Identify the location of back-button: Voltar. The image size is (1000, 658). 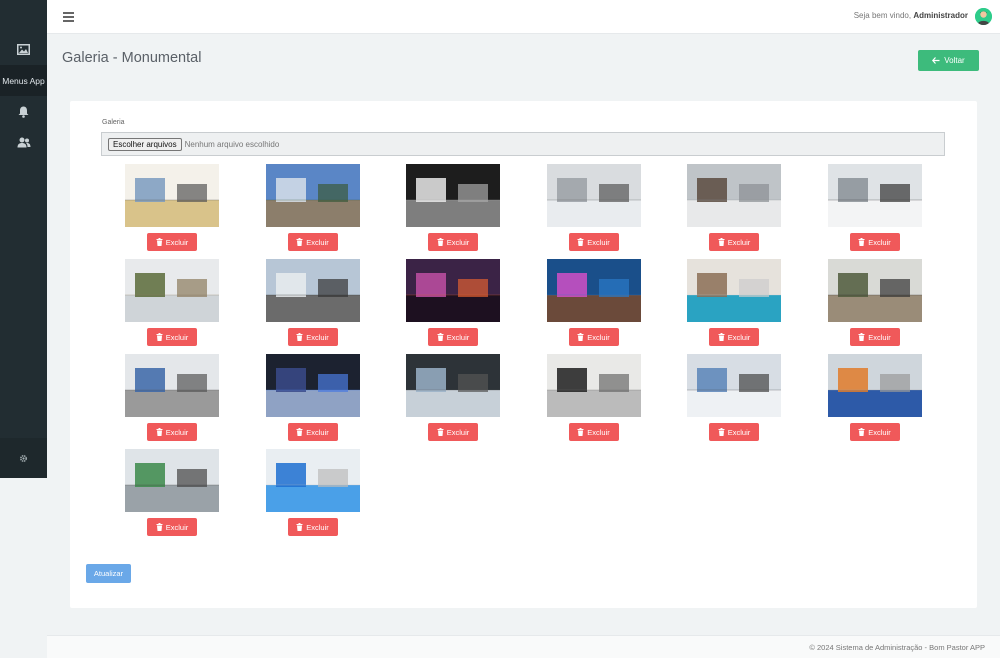
(948, 60).